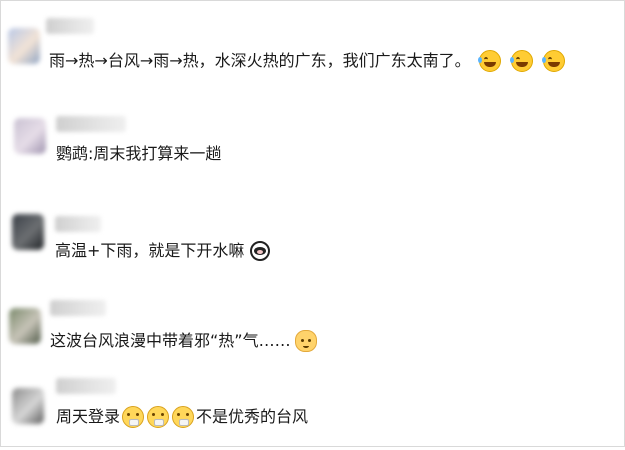  What do you see at coordinates (260, 60) in the screenshot?
I see `comment-body: 雨→热→台风→雨→热，水深火热的广东，我们广东太南了。` at bounding box center [260, 60].